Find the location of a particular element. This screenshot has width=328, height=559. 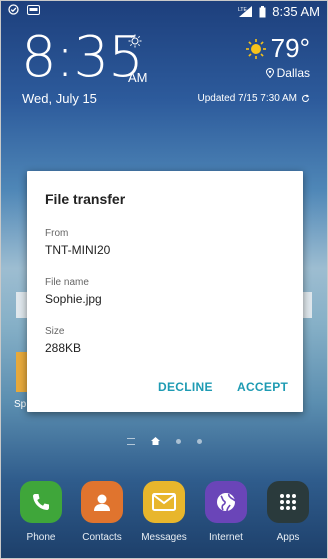

apps-icon is located at coordinates (288, 502).